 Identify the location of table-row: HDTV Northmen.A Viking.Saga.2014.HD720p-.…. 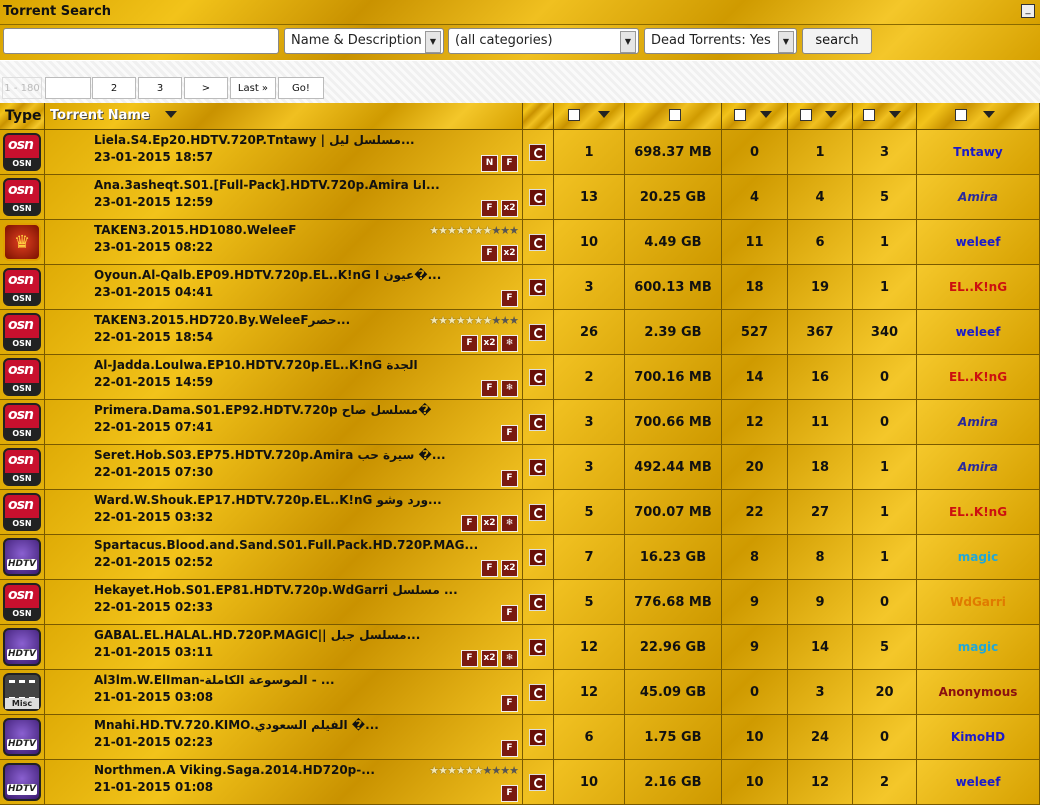
(520, 782).